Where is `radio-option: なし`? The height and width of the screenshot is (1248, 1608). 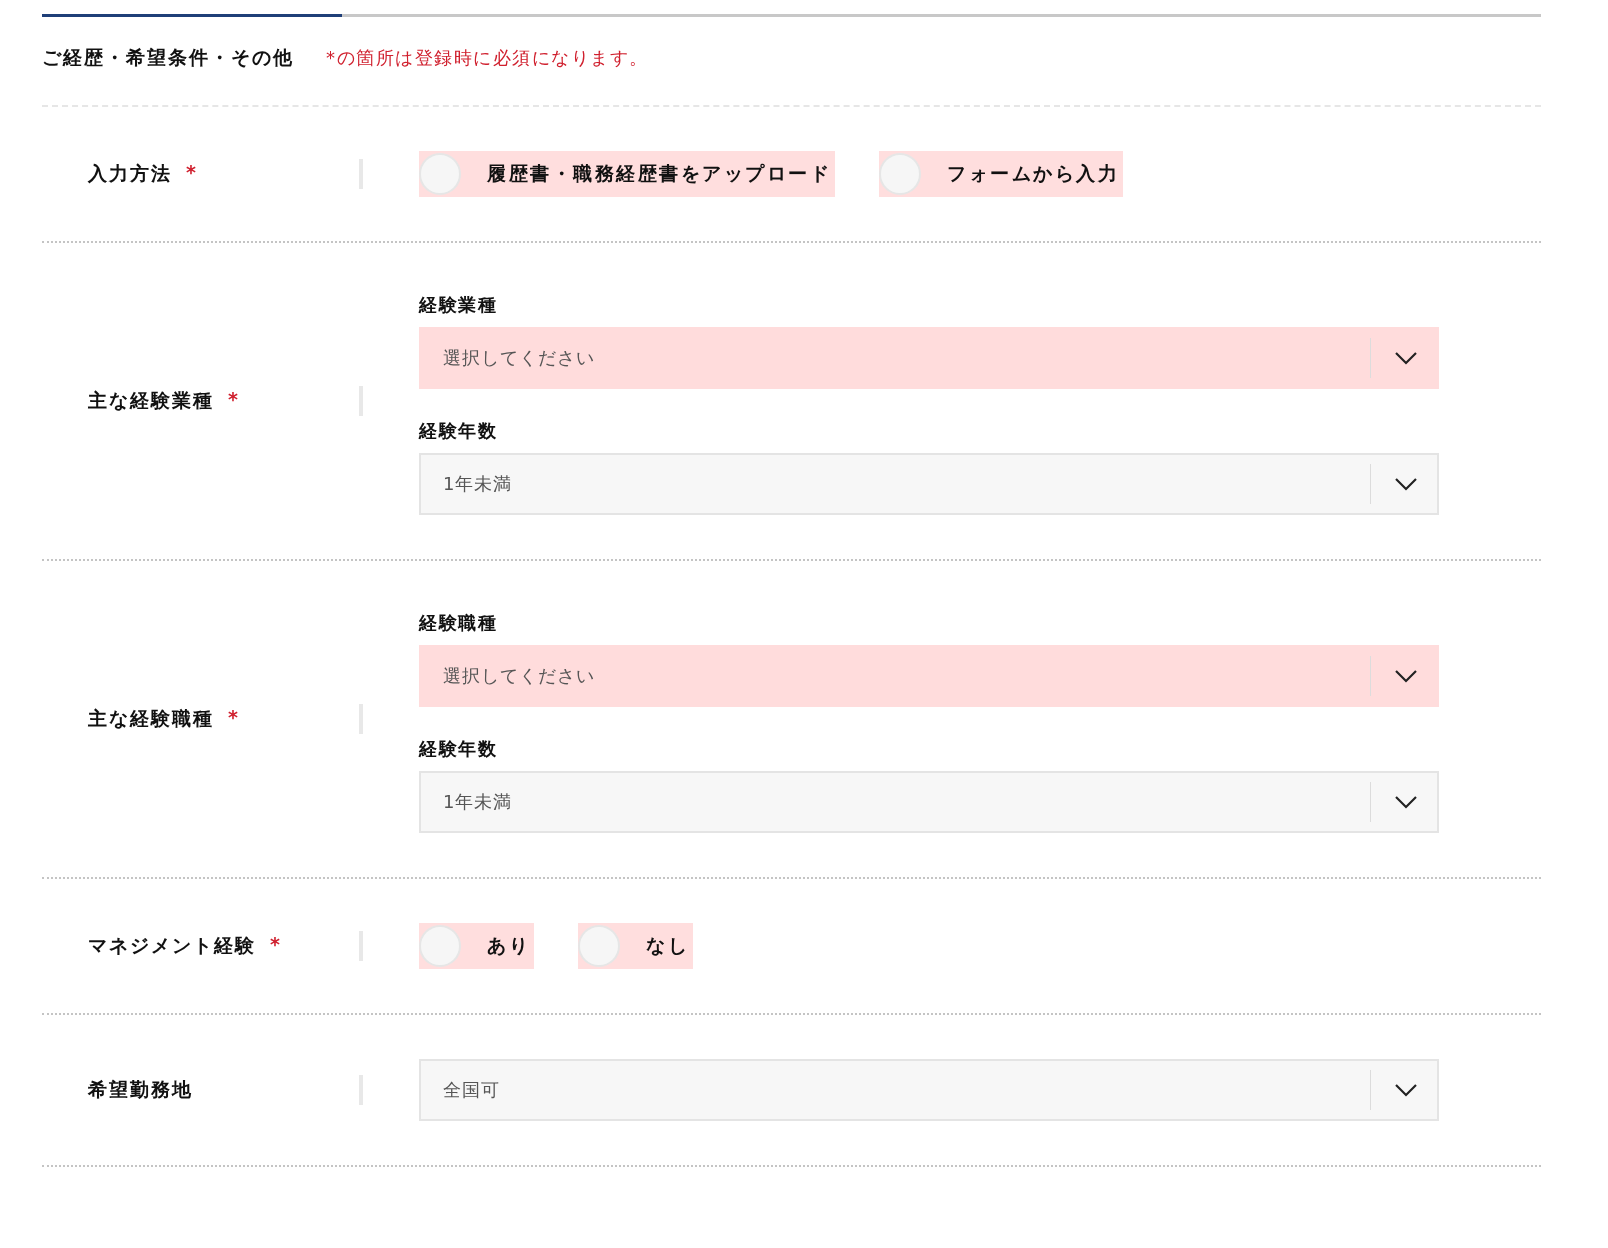
radio-option: なし is located at coordinates (635, 946).